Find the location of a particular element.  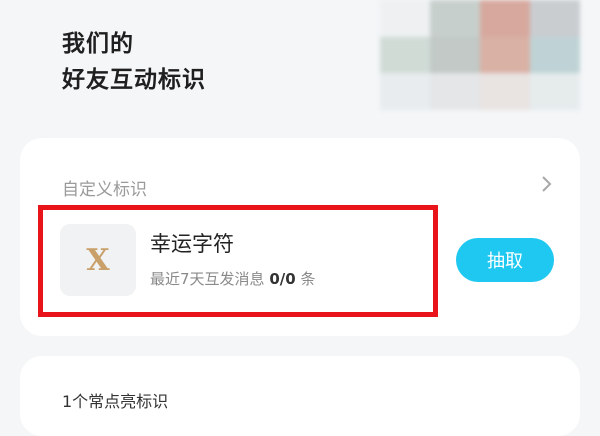

message-count: 0/0 is located at coordinates (282, 279).